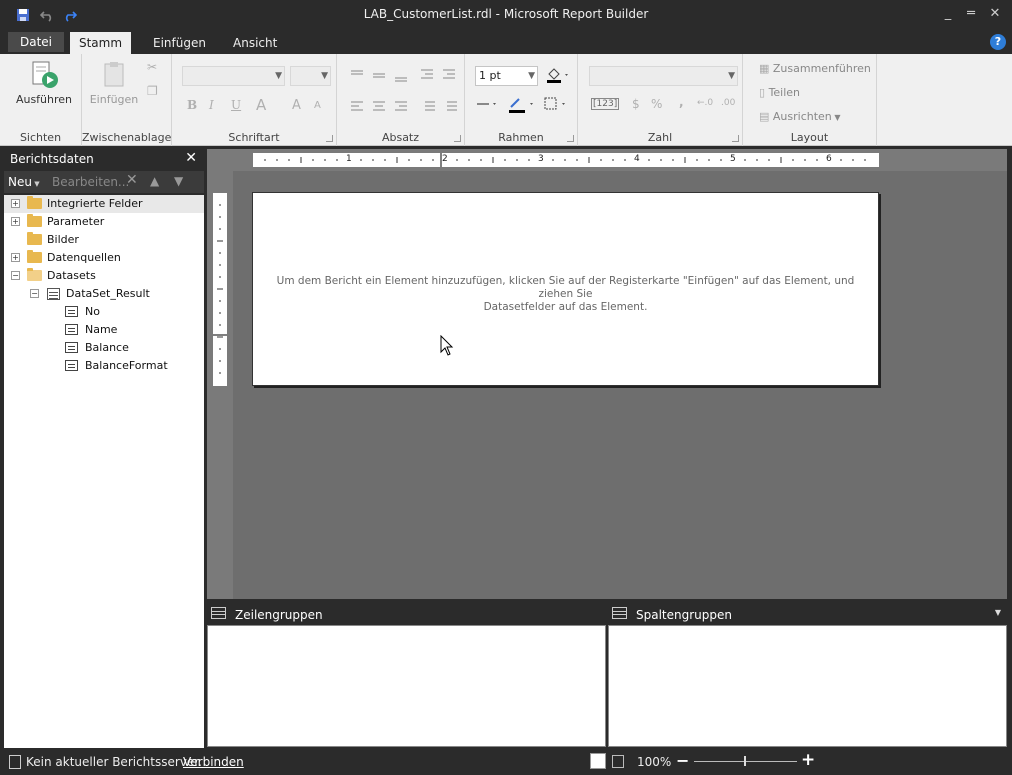 Image resolution: width=1012 pixels, height=775 pixels. Describe the element at coordinates (636, 104) in the screenshot. I see `currency-button: $` at that location.